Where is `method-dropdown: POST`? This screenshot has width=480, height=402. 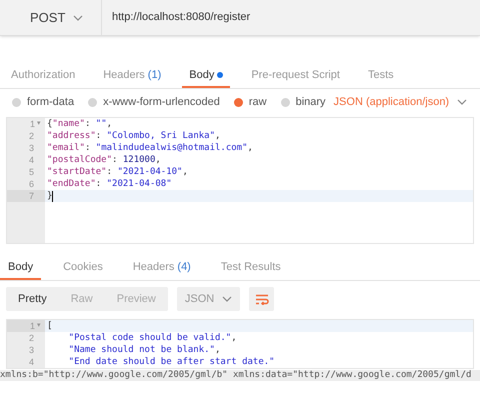 method-dropdown: POST is located at coordinates (51, 17).